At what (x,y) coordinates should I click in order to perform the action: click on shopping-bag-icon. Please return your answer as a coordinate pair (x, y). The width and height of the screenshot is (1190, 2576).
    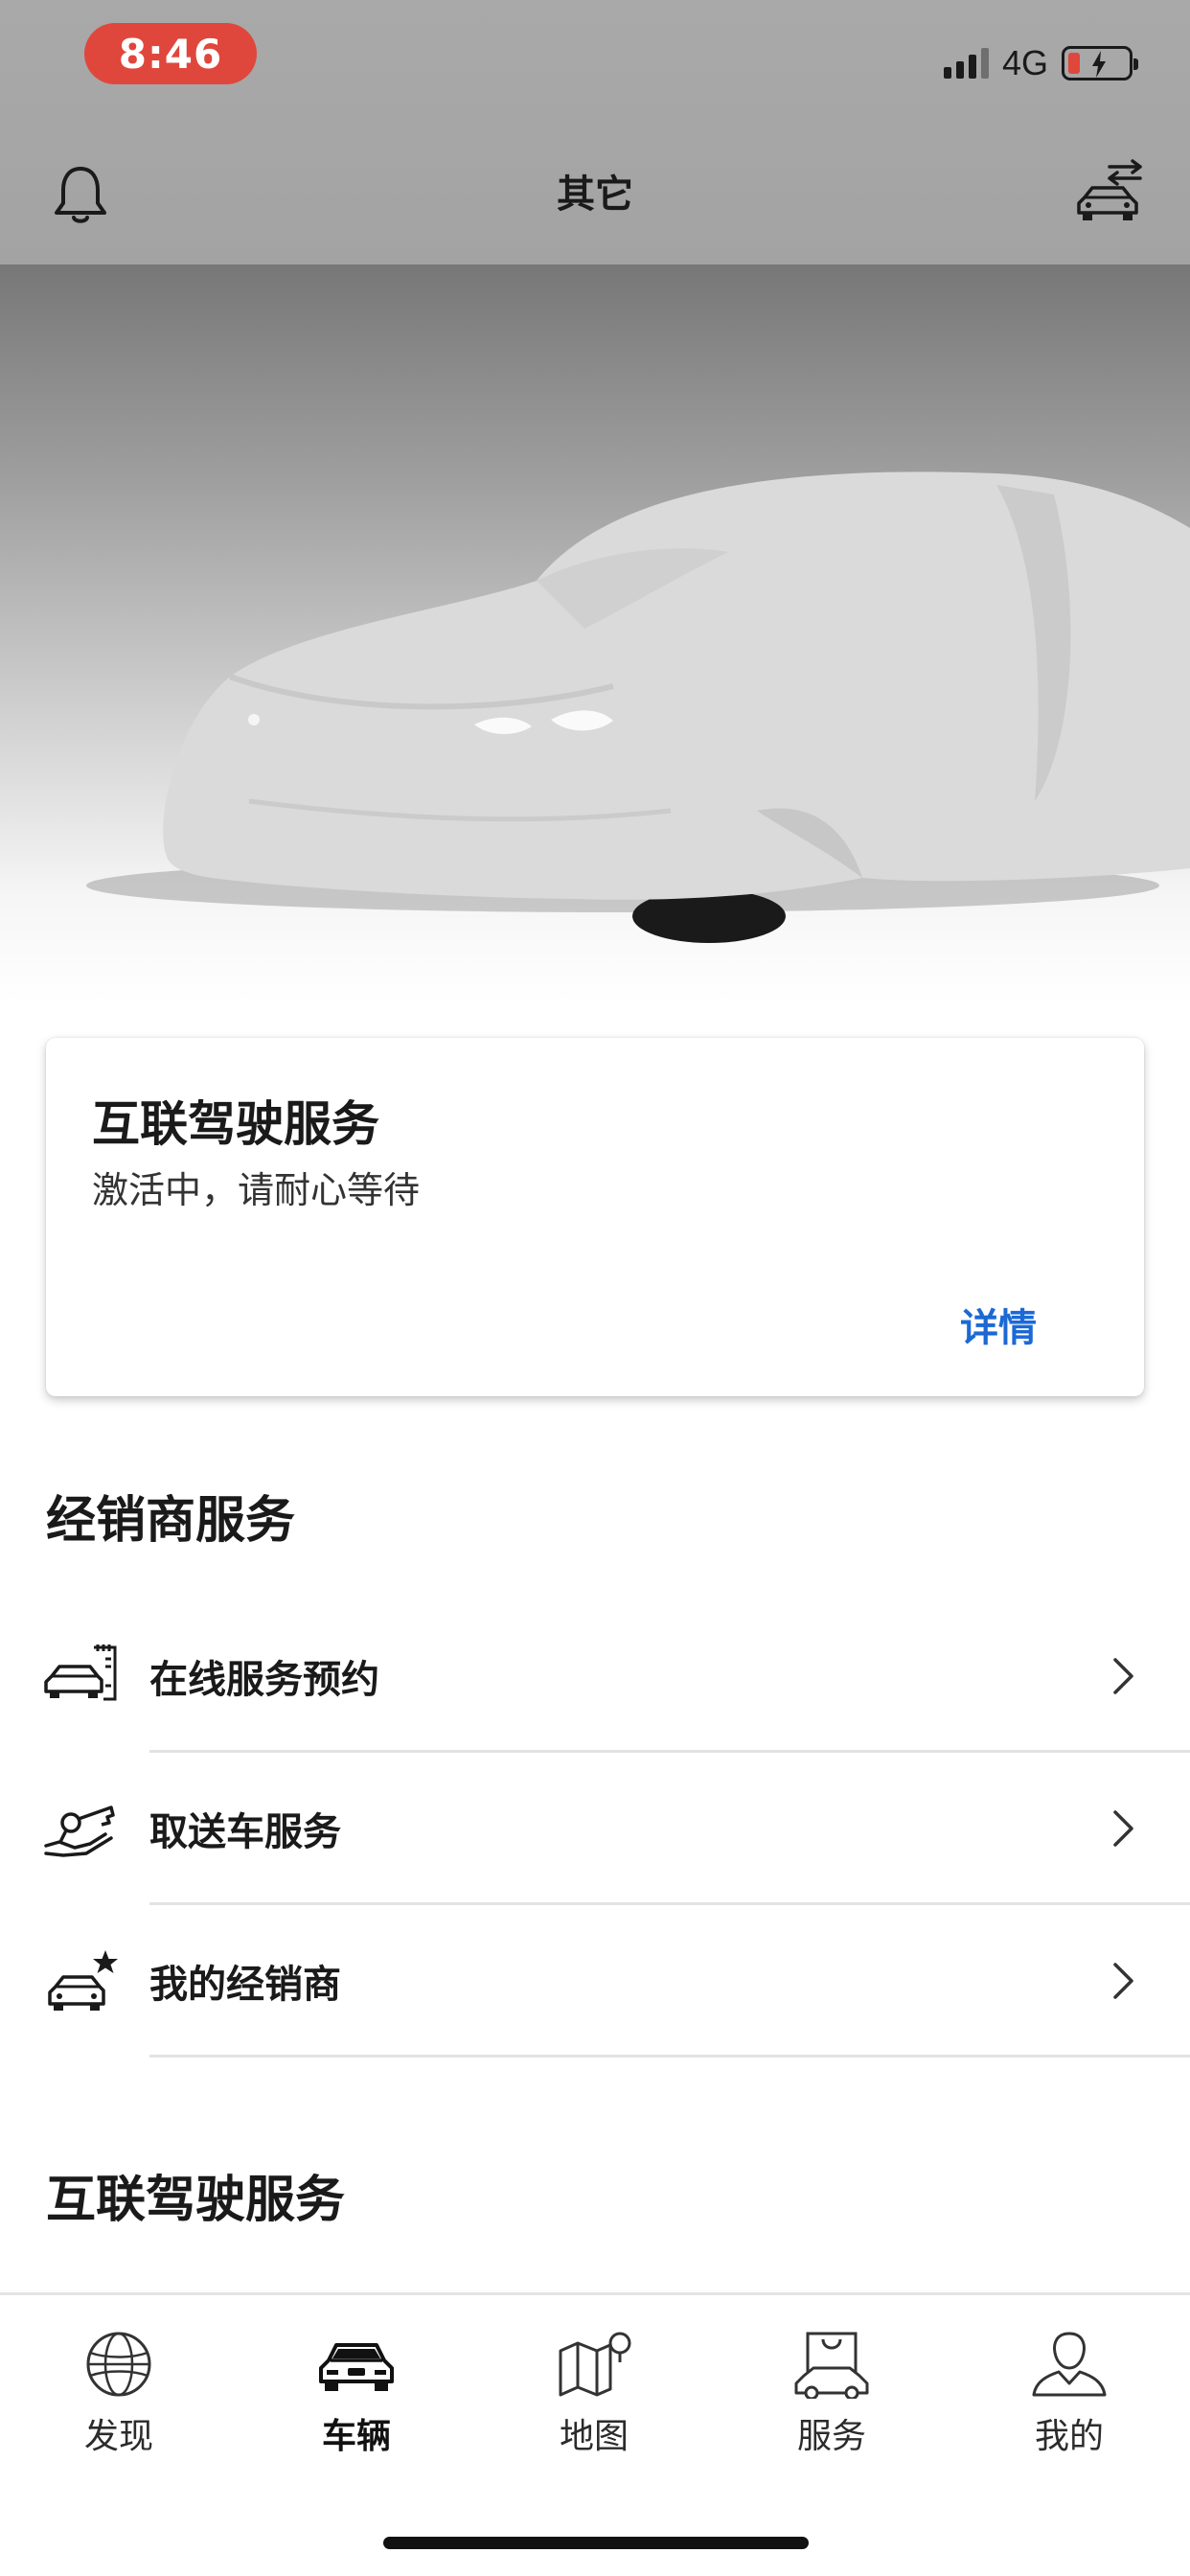
    Looking at the image, I should click on (832, 2365).